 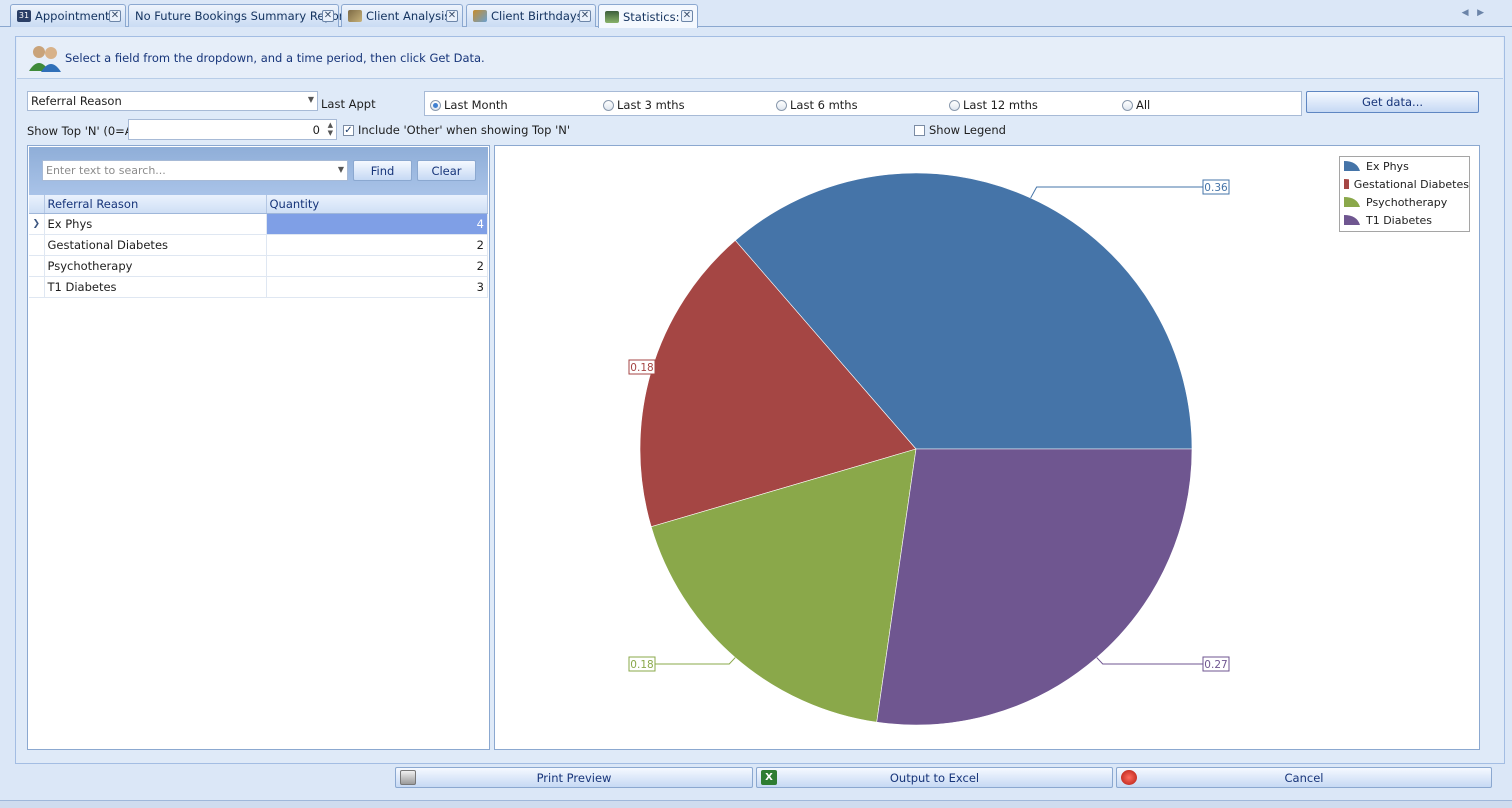 I want to click on legend-label: Psychotherapy, so click(x=1407, y=202).